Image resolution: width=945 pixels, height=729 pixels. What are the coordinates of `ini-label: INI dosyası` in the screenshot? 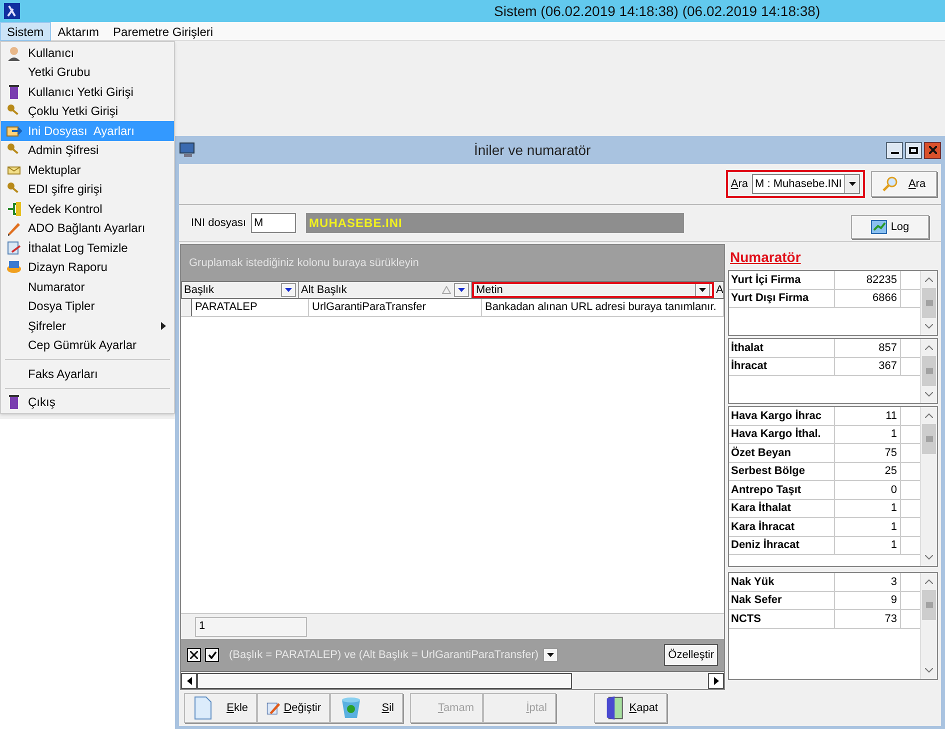 It's located at (218, 223).